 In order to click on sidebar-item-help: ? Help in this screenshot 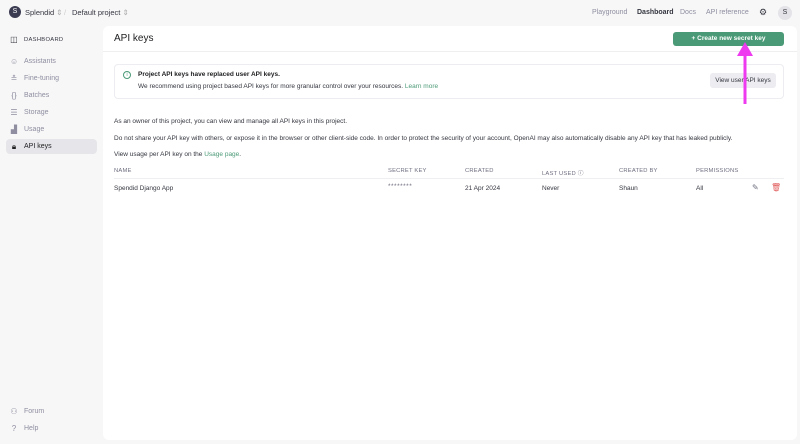, I will do `click(51, 428)`.